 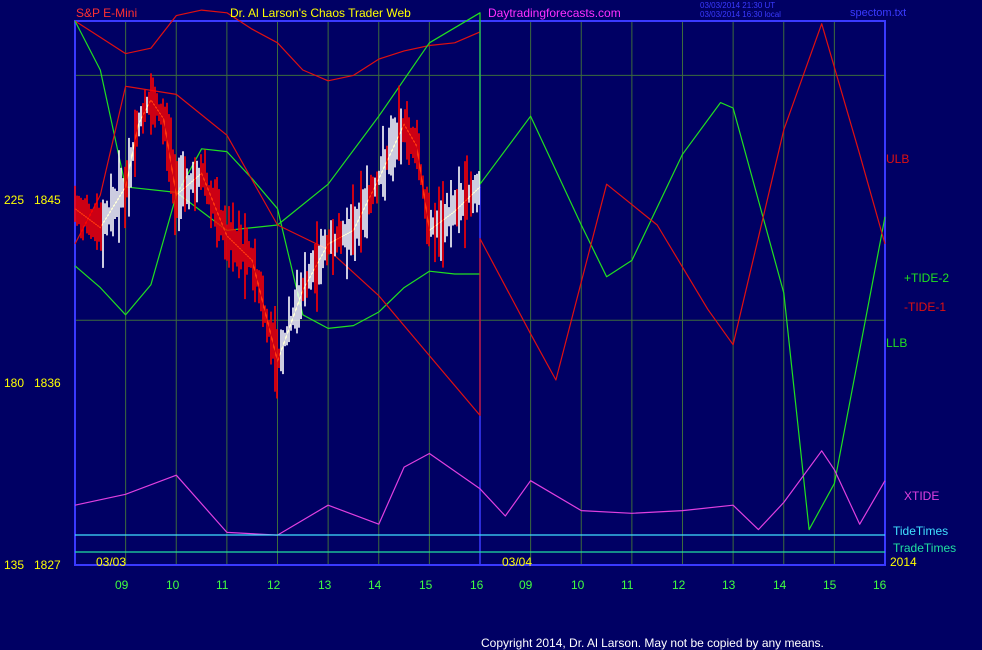 What do you see at coordinates (14, 383) in the screenshot?
I see `y-tick-label: 180` at bounding box center [14, 383].